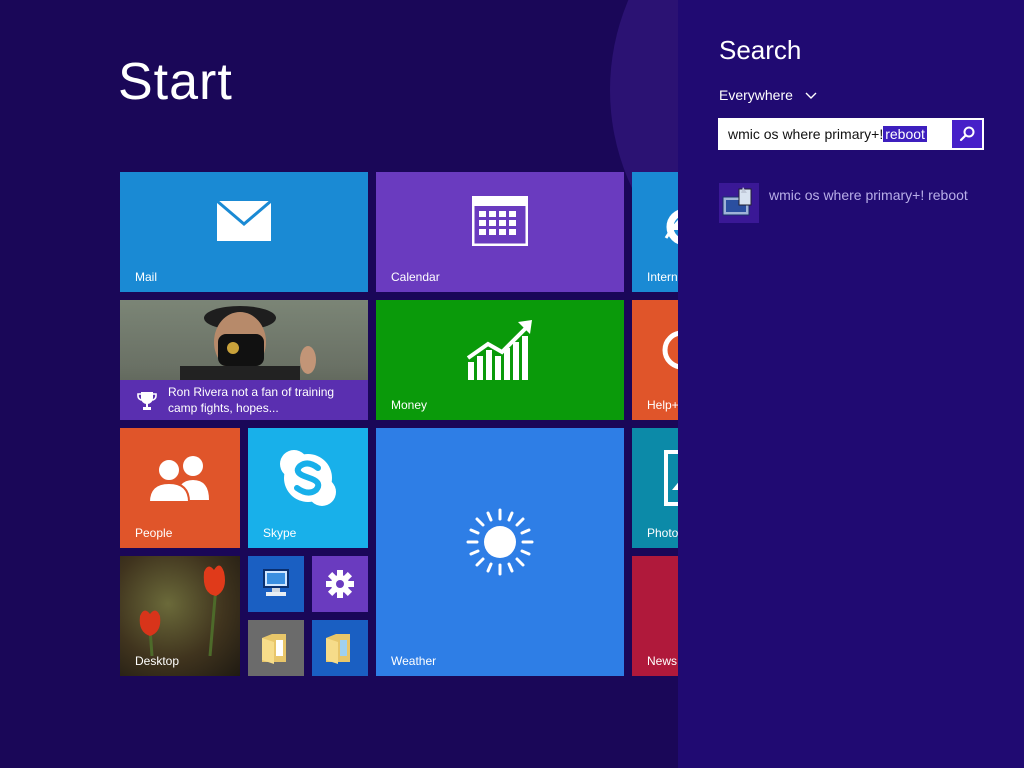 The image size is (1024, 768). I want to click on news-photo, so click(248, 344).